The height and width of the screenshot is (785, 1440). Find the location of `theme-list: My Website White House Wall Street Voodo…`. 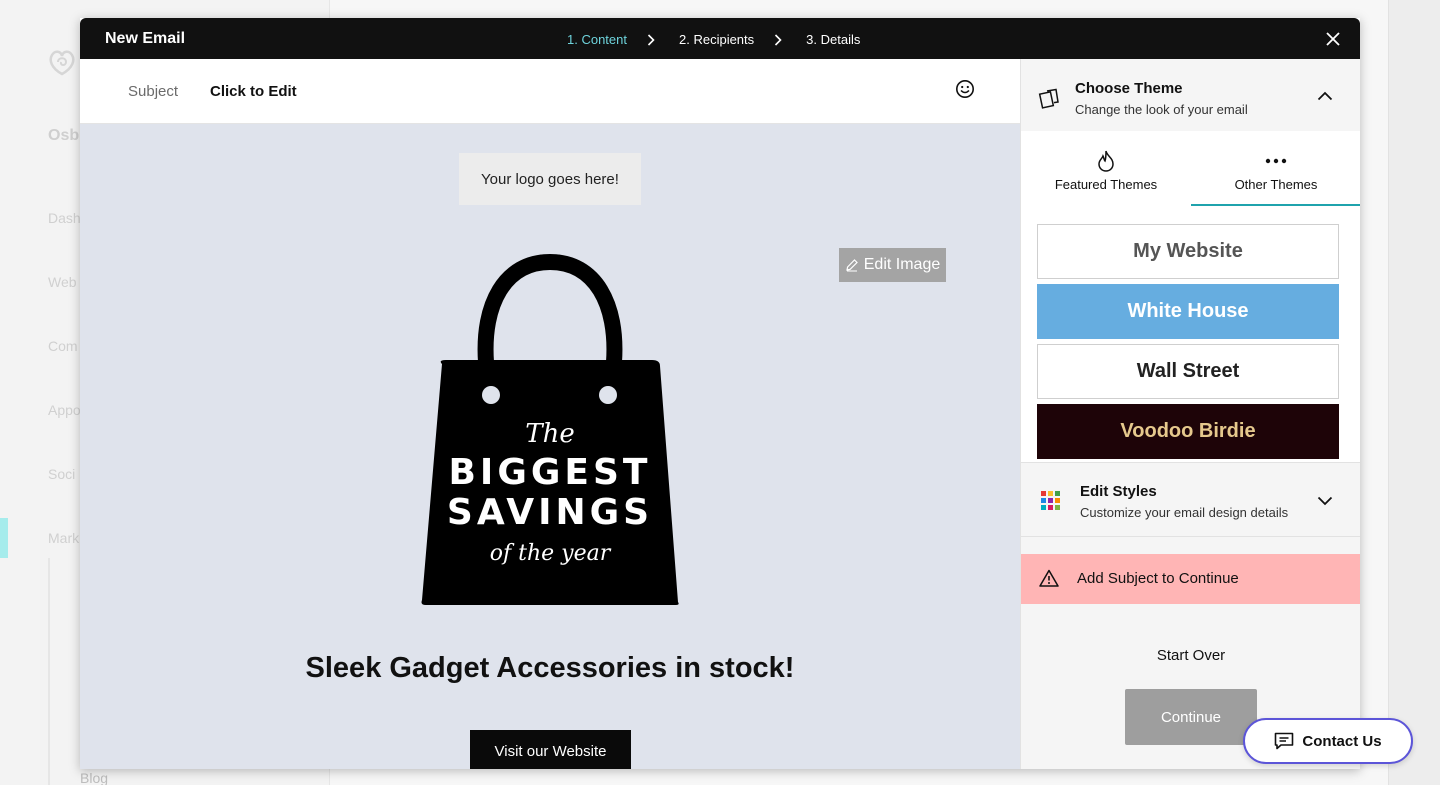

theme-list: My Website White House Wall Street Voodo… is located at coordinates (1190, 334).